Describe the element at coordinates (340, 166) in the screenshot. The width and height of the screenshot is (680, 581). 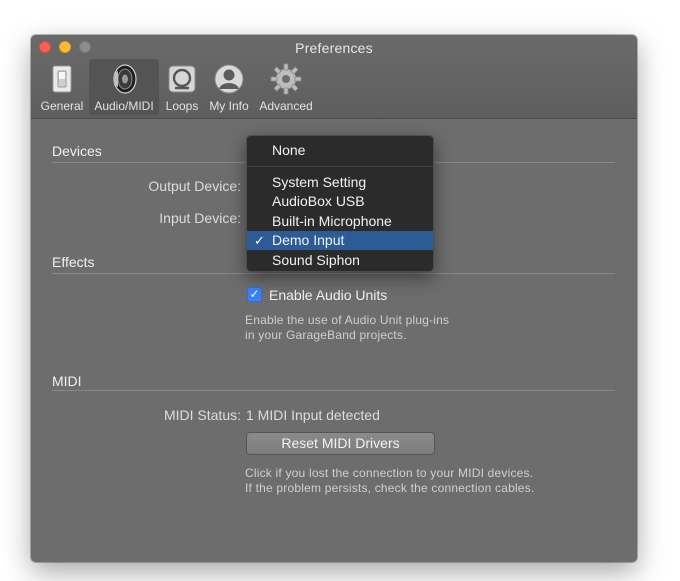
I see `menu-separator` at that location.